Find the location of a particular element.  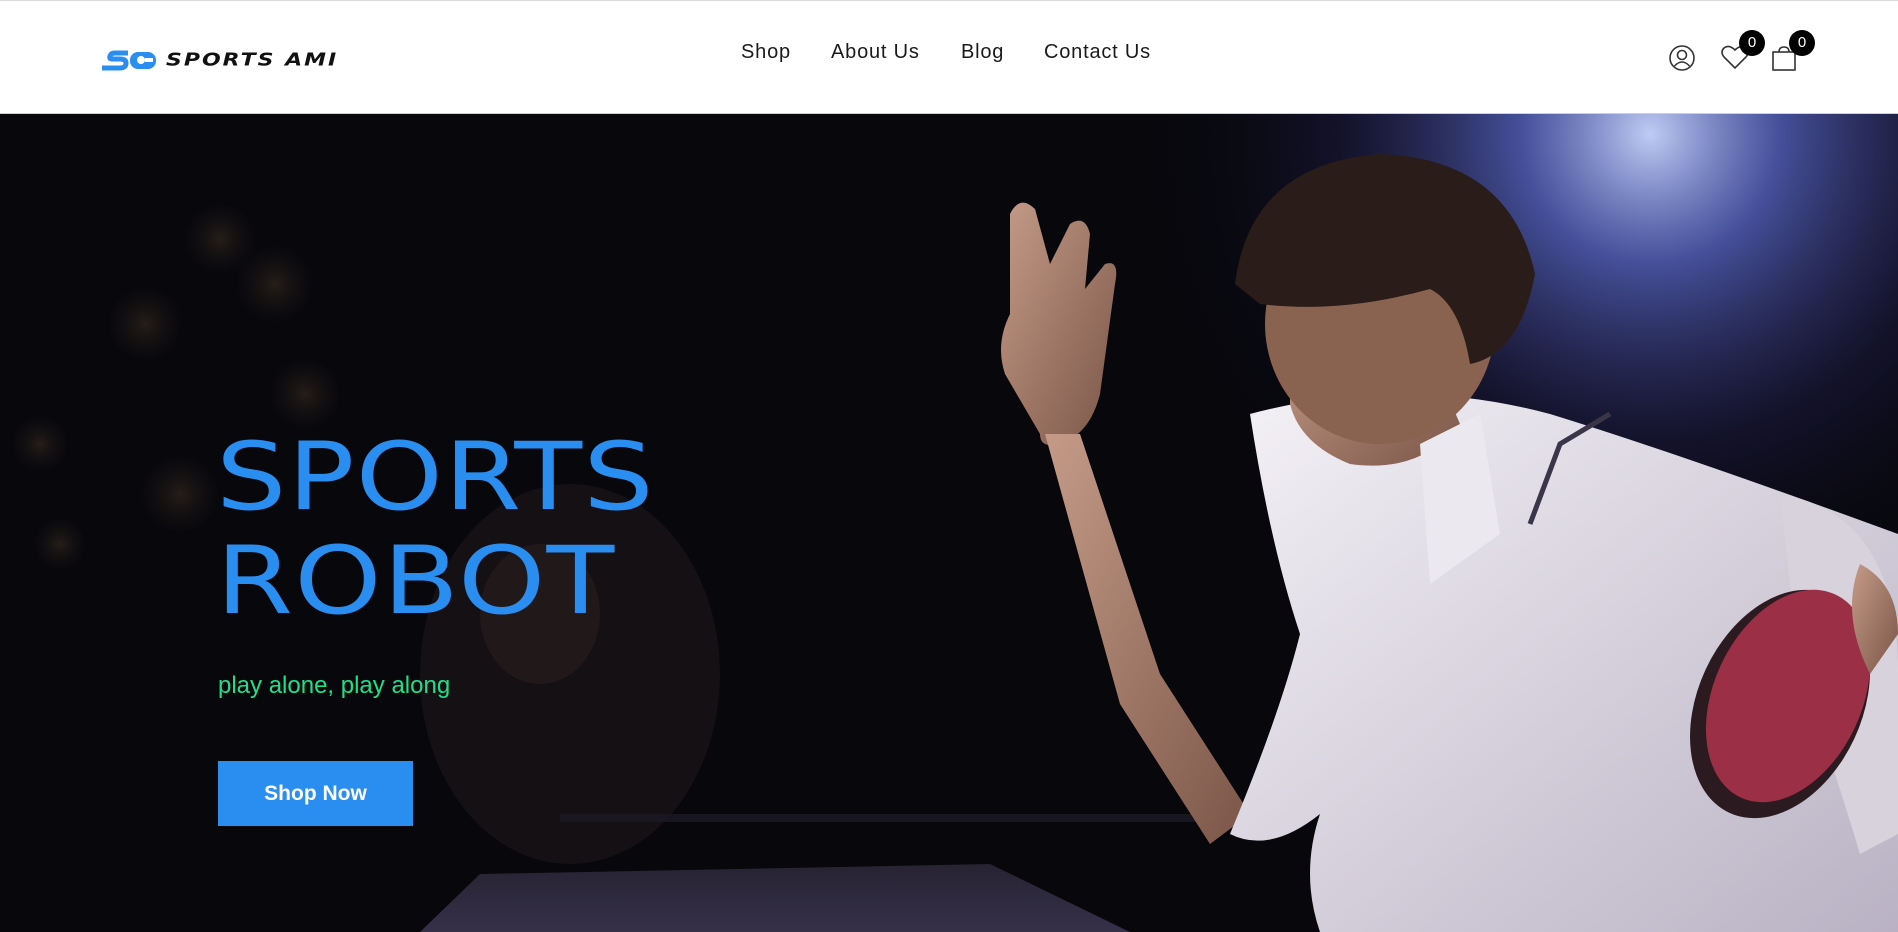

nav-shop: Shop is located at coordinates (766, 52).